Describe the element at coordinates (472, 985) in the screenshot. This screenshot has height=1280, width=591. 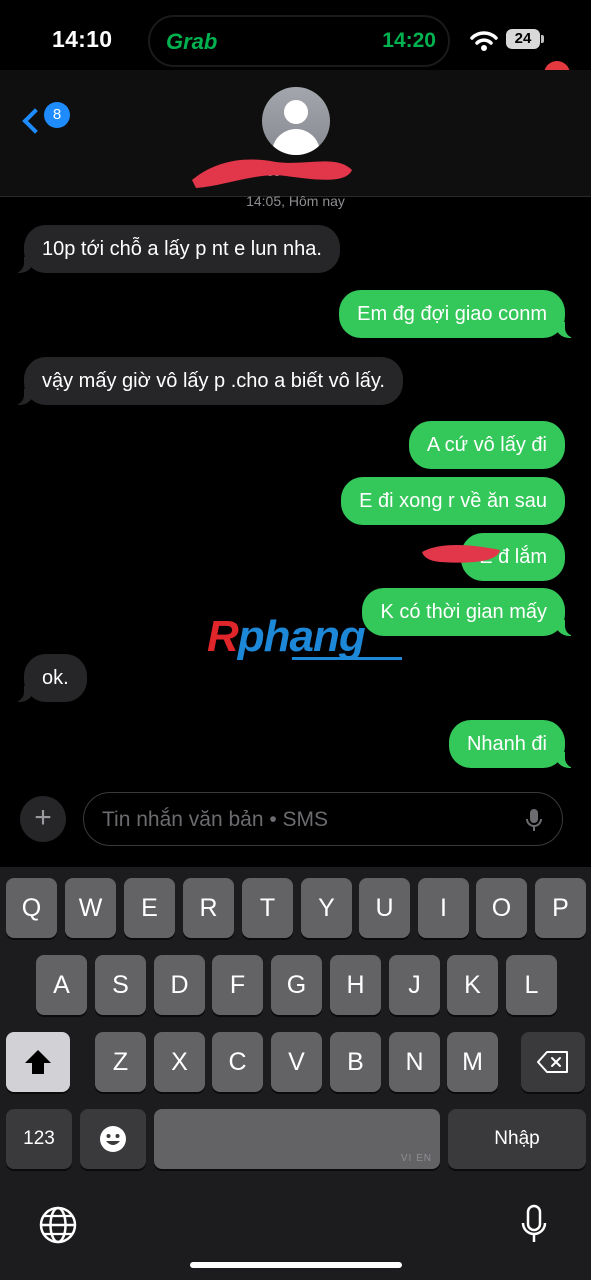
I see `key-k: K` at that location.